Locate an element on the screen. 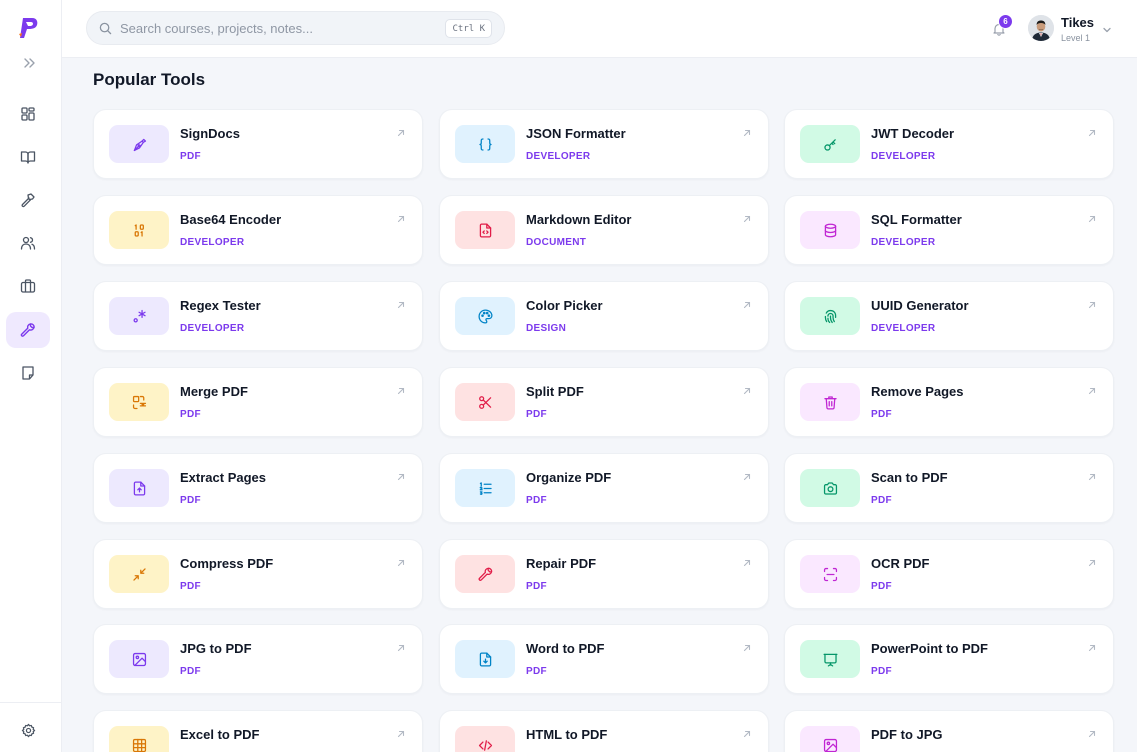  app-logo-icon is located at coordinates (29, 28).